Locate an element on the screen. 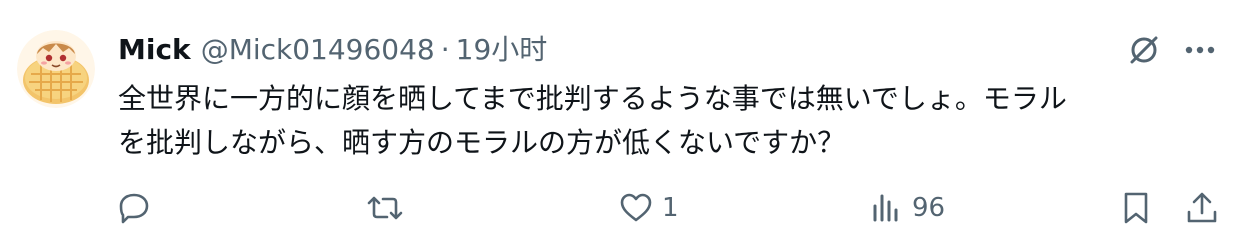 Image resolution: width=1235 pixels, height=241 pixels. reply-icon is located at coordinates (134, 208).